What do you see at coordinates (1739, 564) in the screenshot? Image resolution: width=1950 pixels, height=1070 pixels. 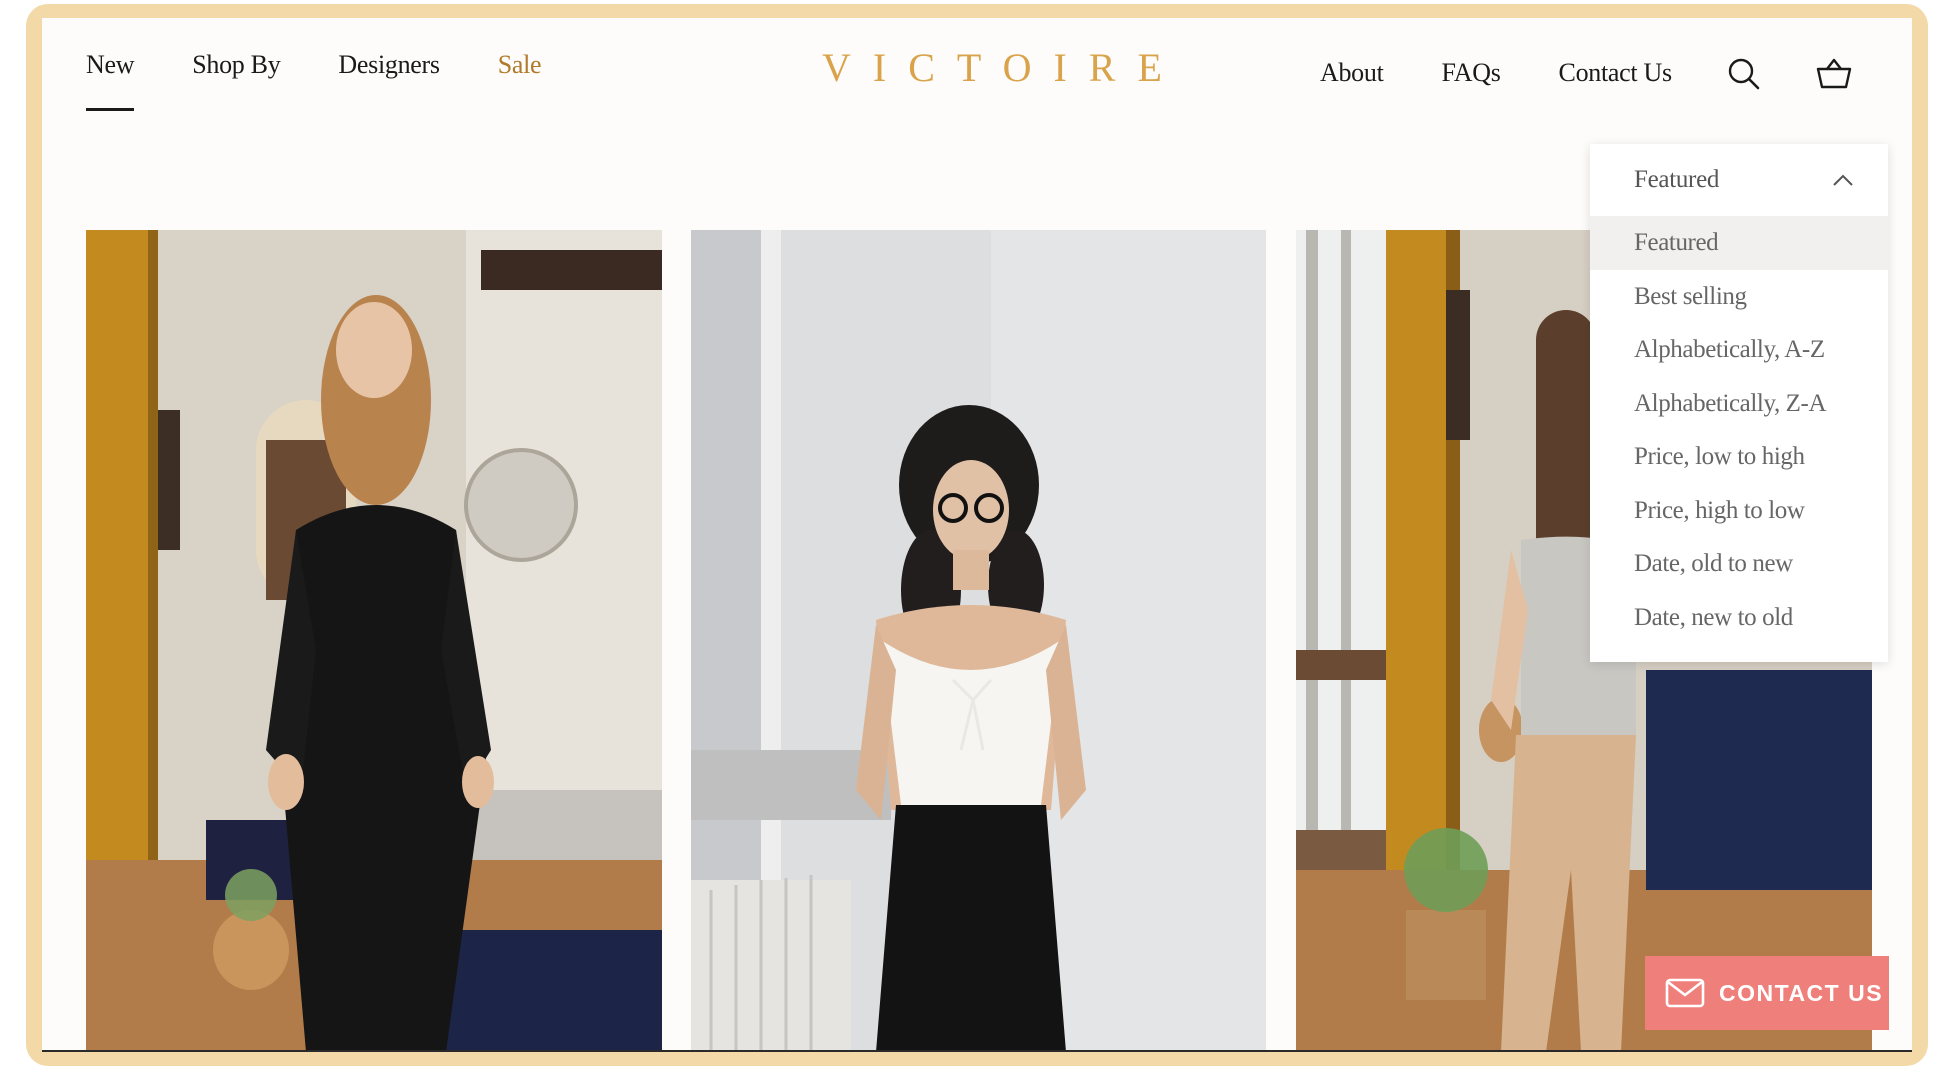 I see `sort-option-date-old-new: Date, old to new` at bounding box center [1739, 564].